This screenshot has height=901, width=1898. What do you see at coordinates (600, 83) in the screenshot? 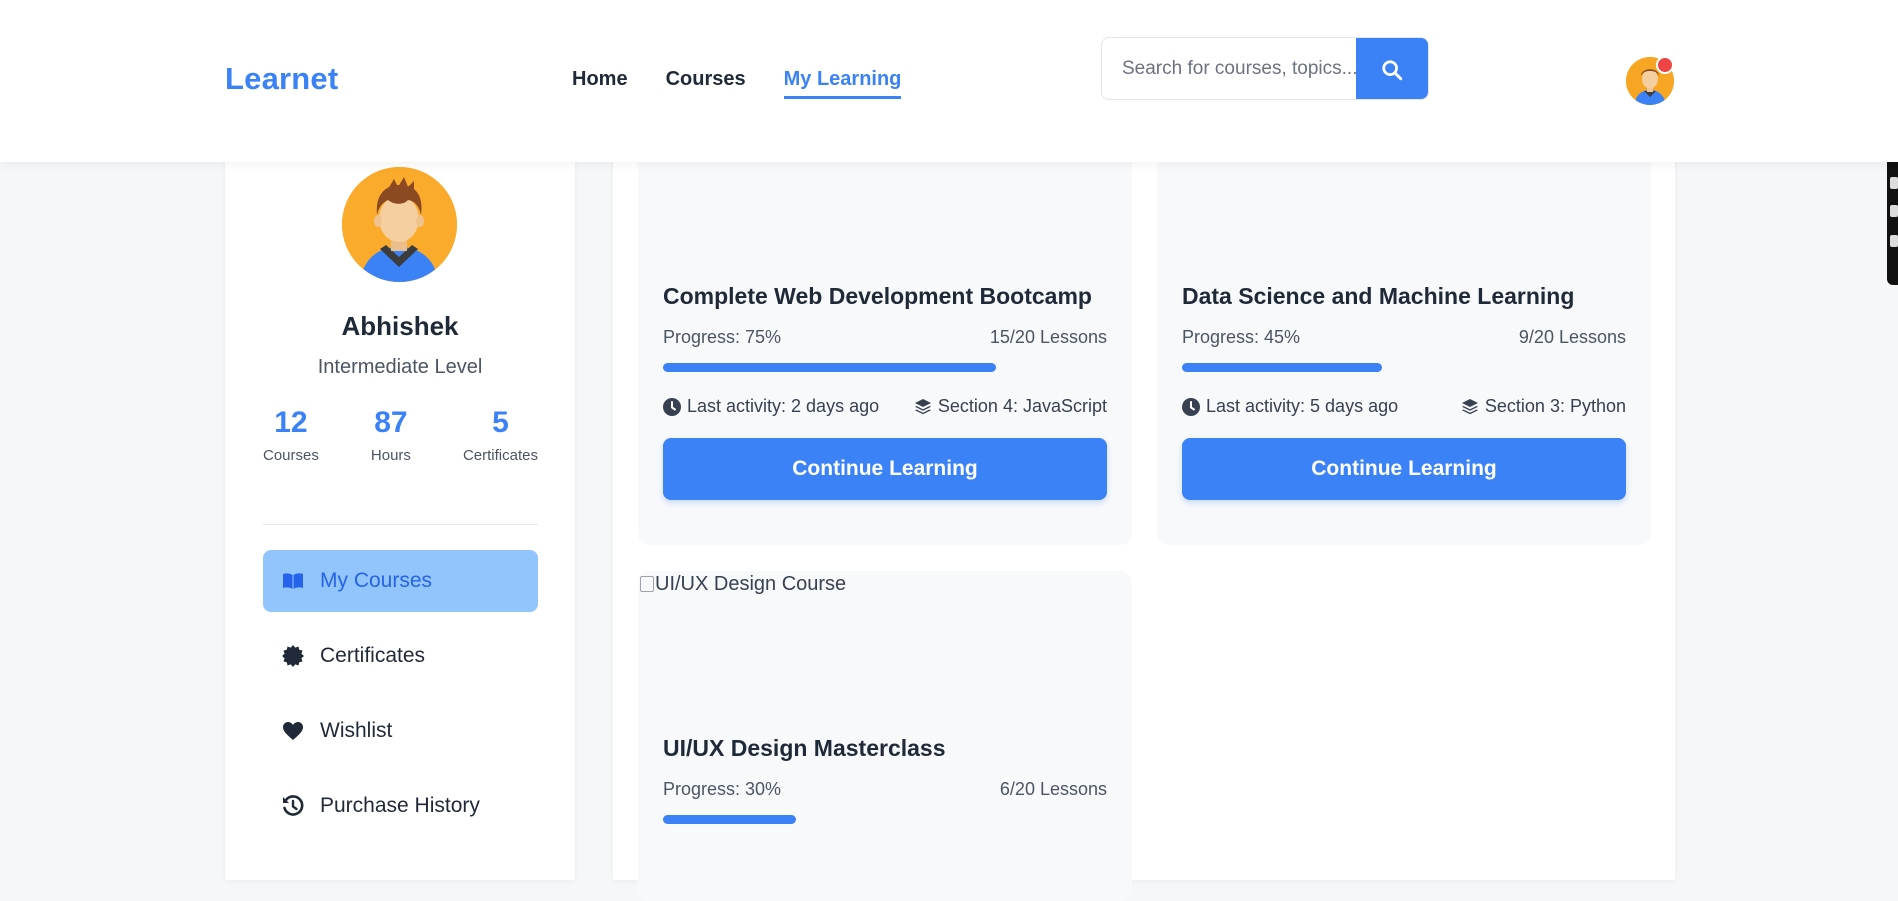
I see `nav-home: Home` at bounding box center [600, 83].